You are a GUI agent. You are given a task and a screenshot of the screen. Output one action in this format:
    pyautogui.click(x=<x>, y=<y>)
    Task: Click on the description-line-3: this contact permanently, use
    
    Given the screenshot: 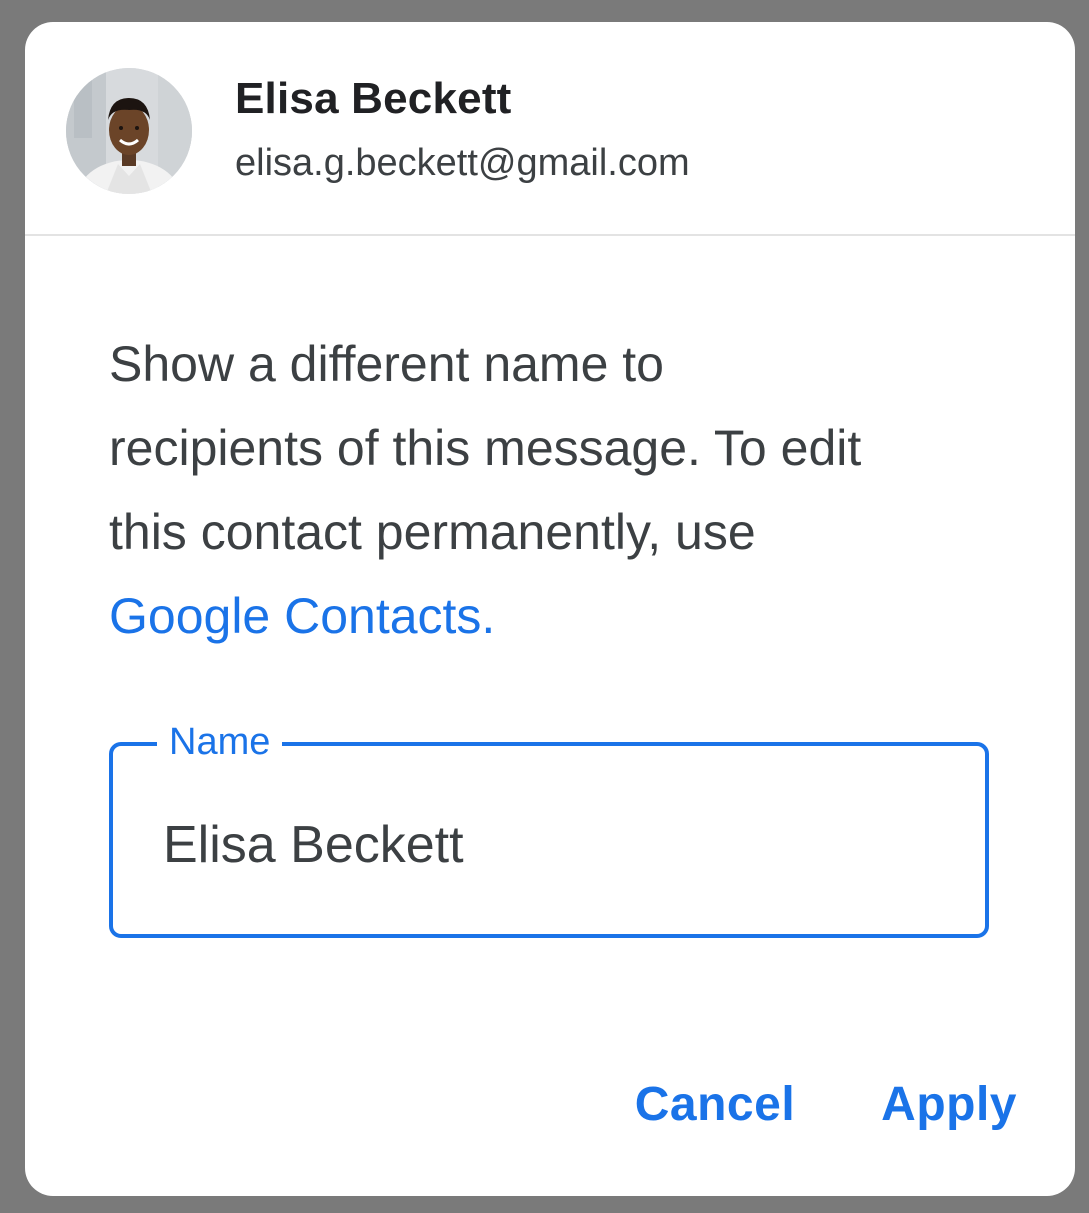 What is the action you would take?
    pyautogui.click(x=432, y=532)
    